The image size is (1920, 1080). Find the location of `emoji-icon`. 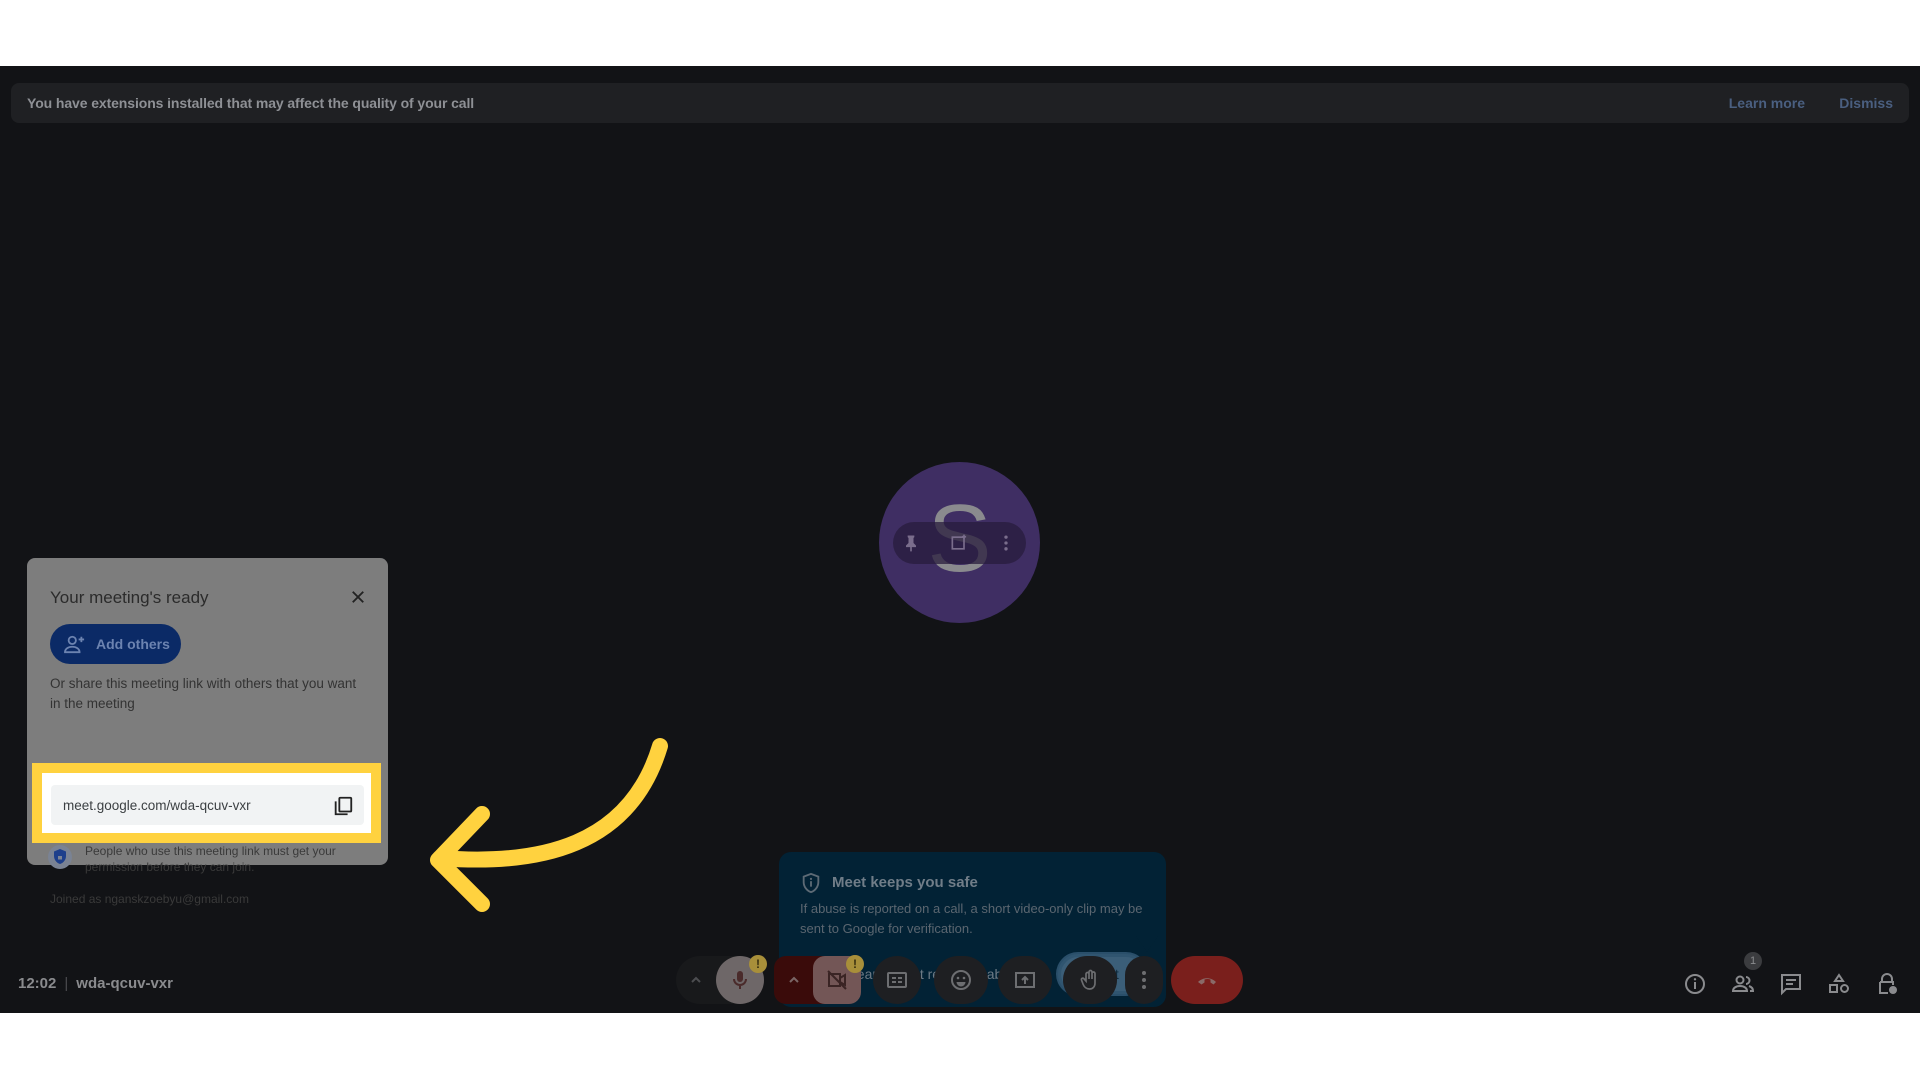

emoji-icon is located at coordinates (961, 980).